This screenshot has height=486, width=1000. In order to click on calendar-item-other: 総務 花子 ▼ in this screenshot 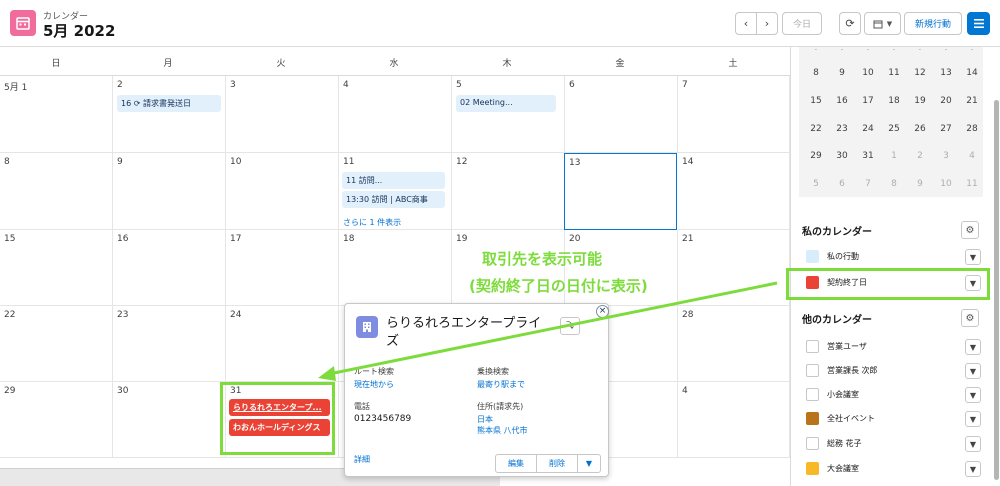, I will do `click(893, 444)`.